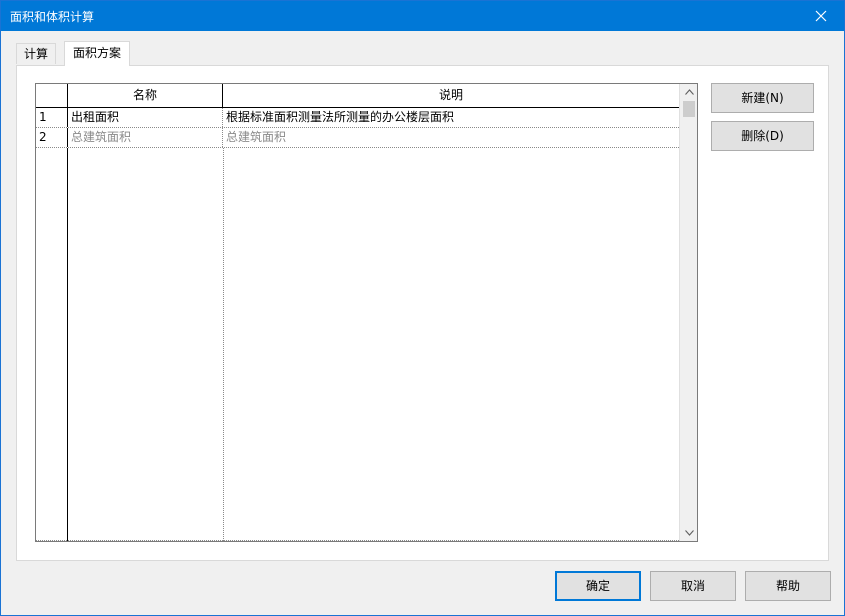 This screenshot has width=845, height=616. I want to click on chevron-down-icon, so click(689, 533).